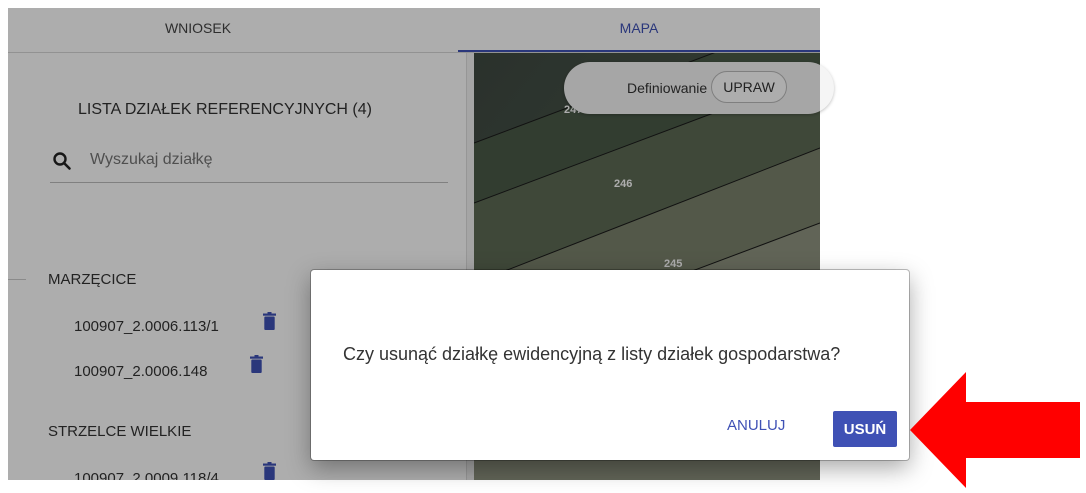 This screenshot has height=493, width=1086. I want to click on cancel-button: ANULUJ, so click(756, 425).